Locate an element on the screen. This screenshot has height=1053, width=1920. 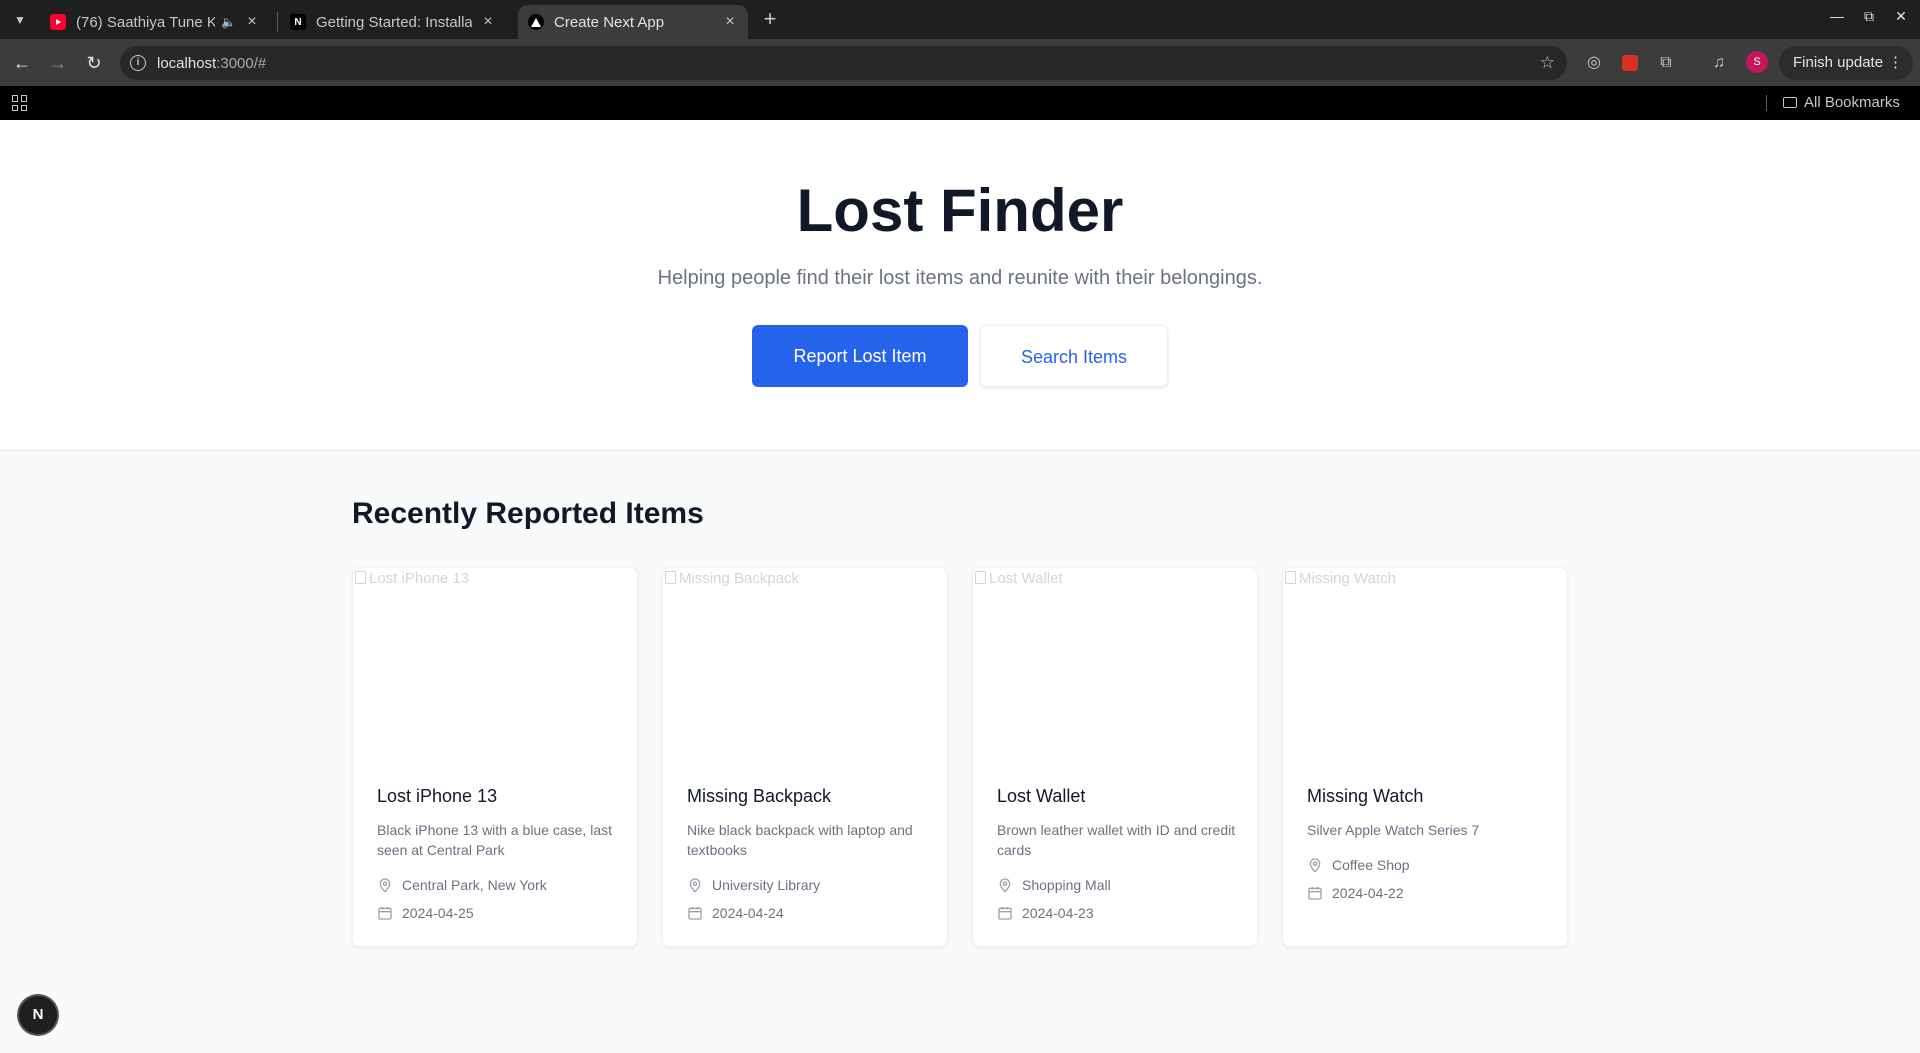
item-location: Central Park, New York is located at coordinates (462, 885).